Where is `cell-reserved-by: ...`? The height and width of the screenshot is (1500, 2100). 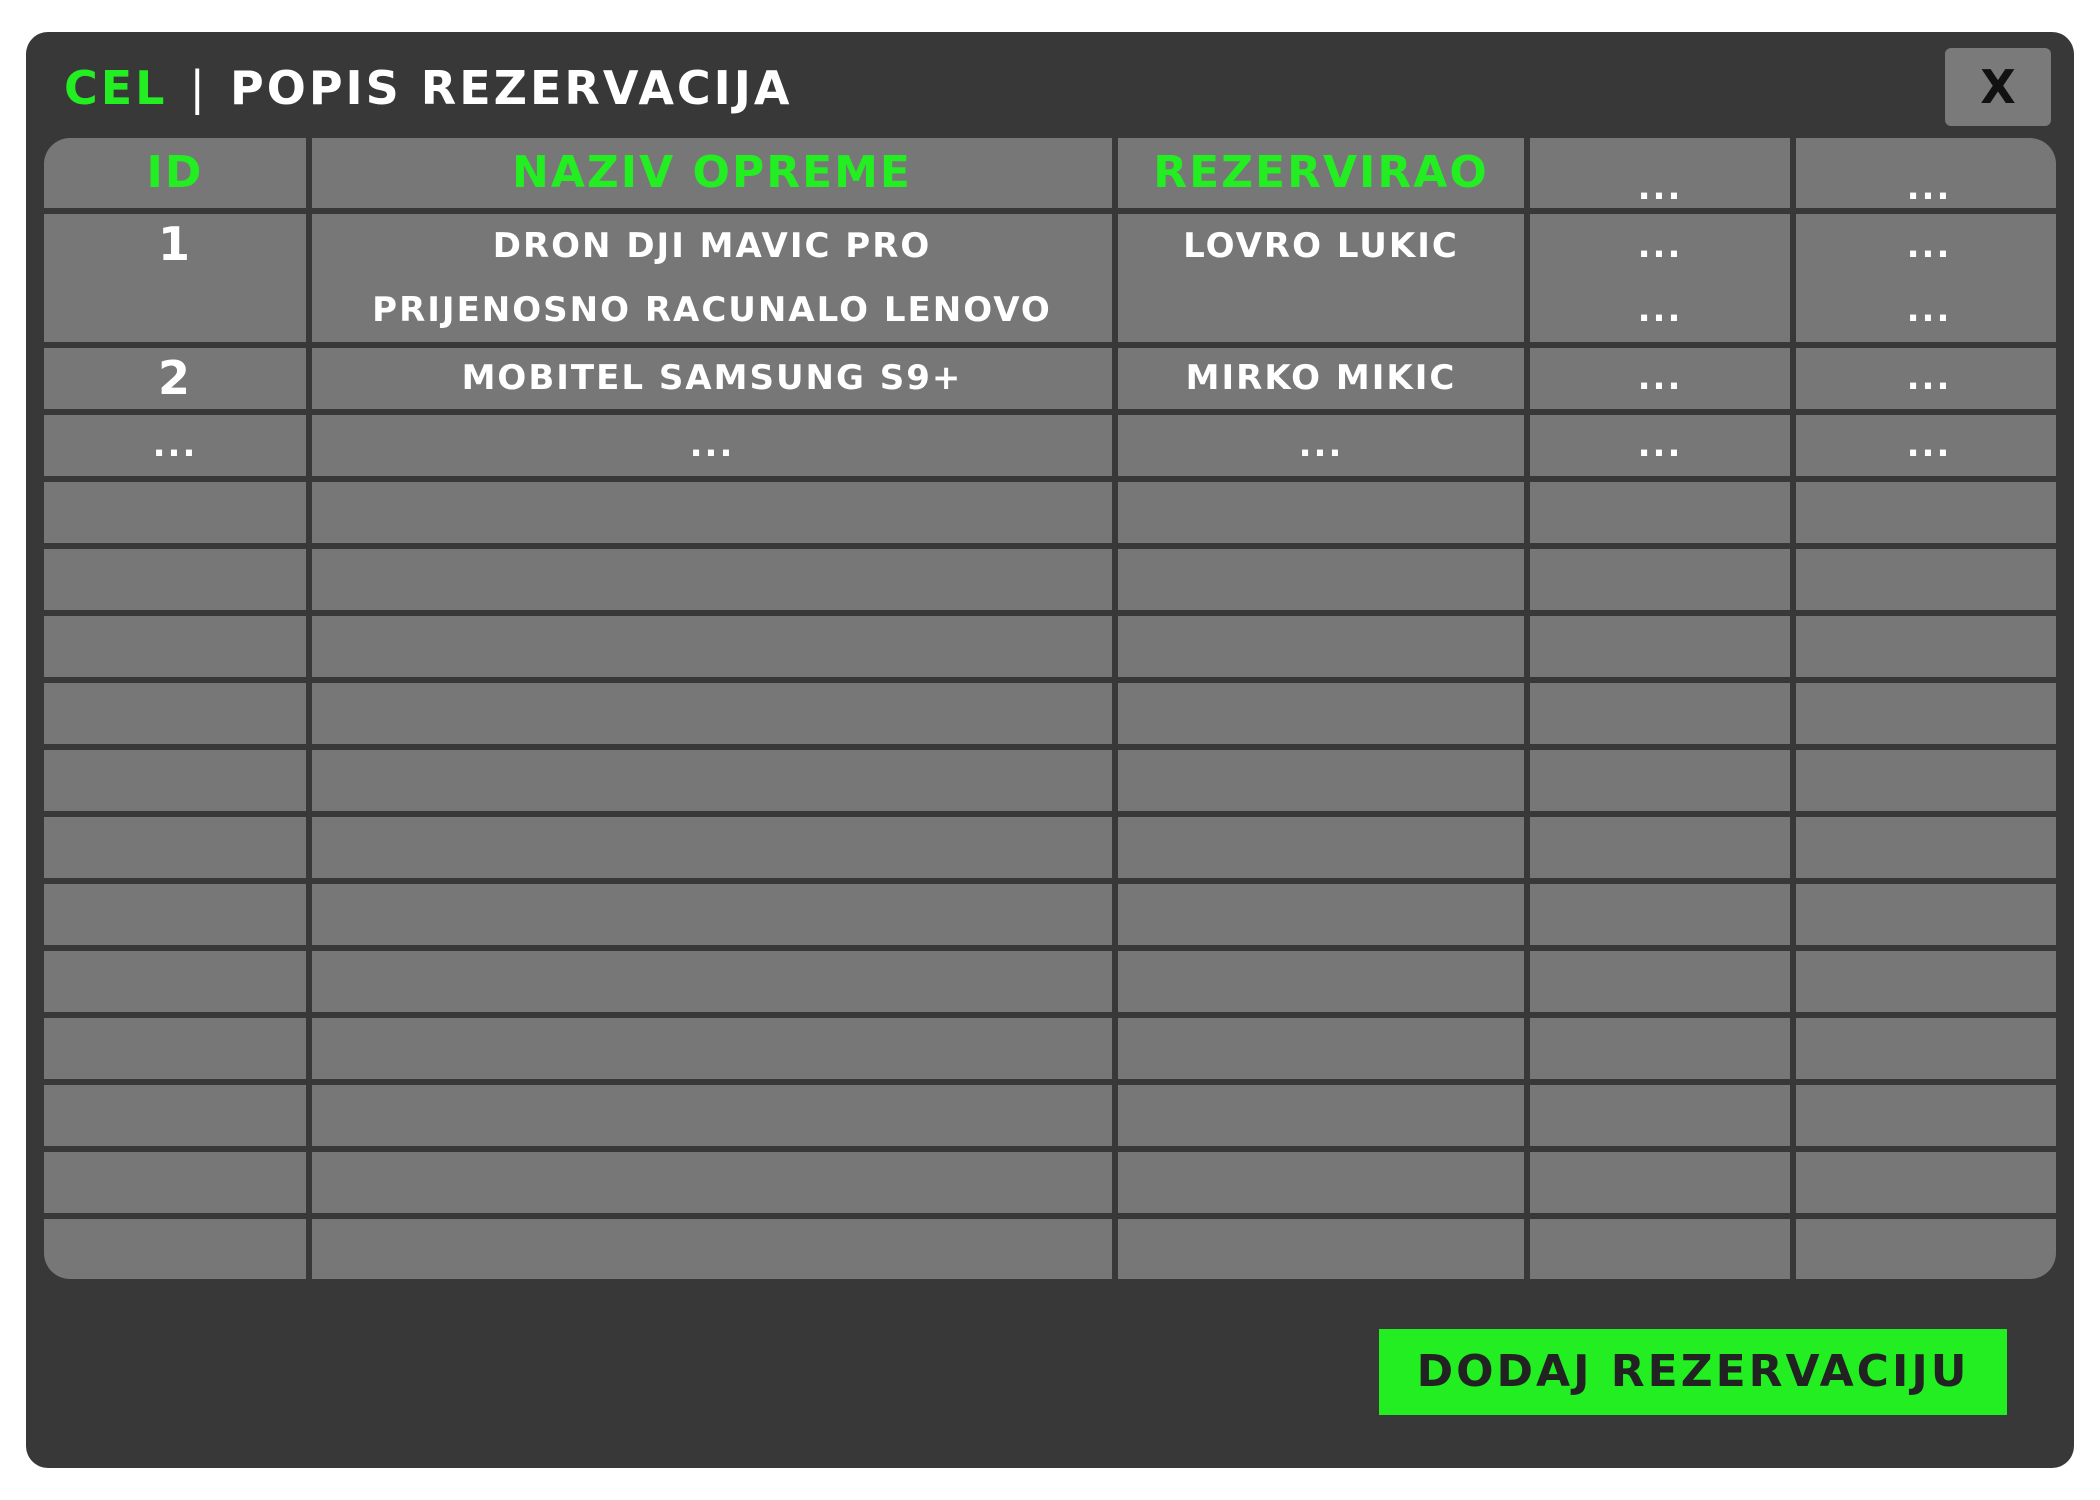 cell-reserved-by: ... is located at coordinates (1321, 445).